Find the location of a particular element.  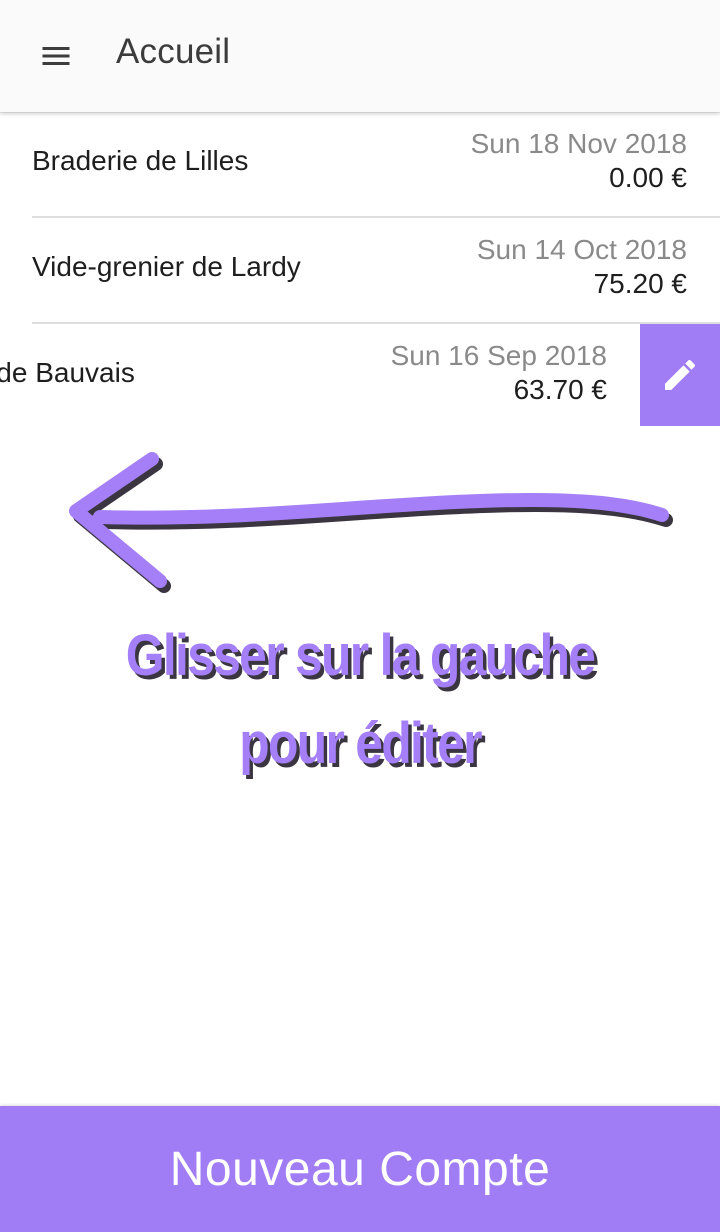

page-title: Accueil is located at coordinates (173, 51).